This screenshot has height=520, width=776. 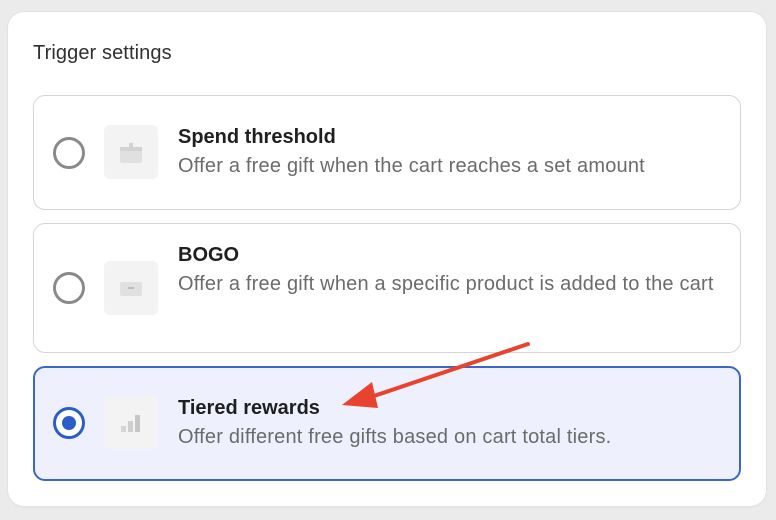 I want to click on radio-spend-threshold, so click(x=69, y=153).